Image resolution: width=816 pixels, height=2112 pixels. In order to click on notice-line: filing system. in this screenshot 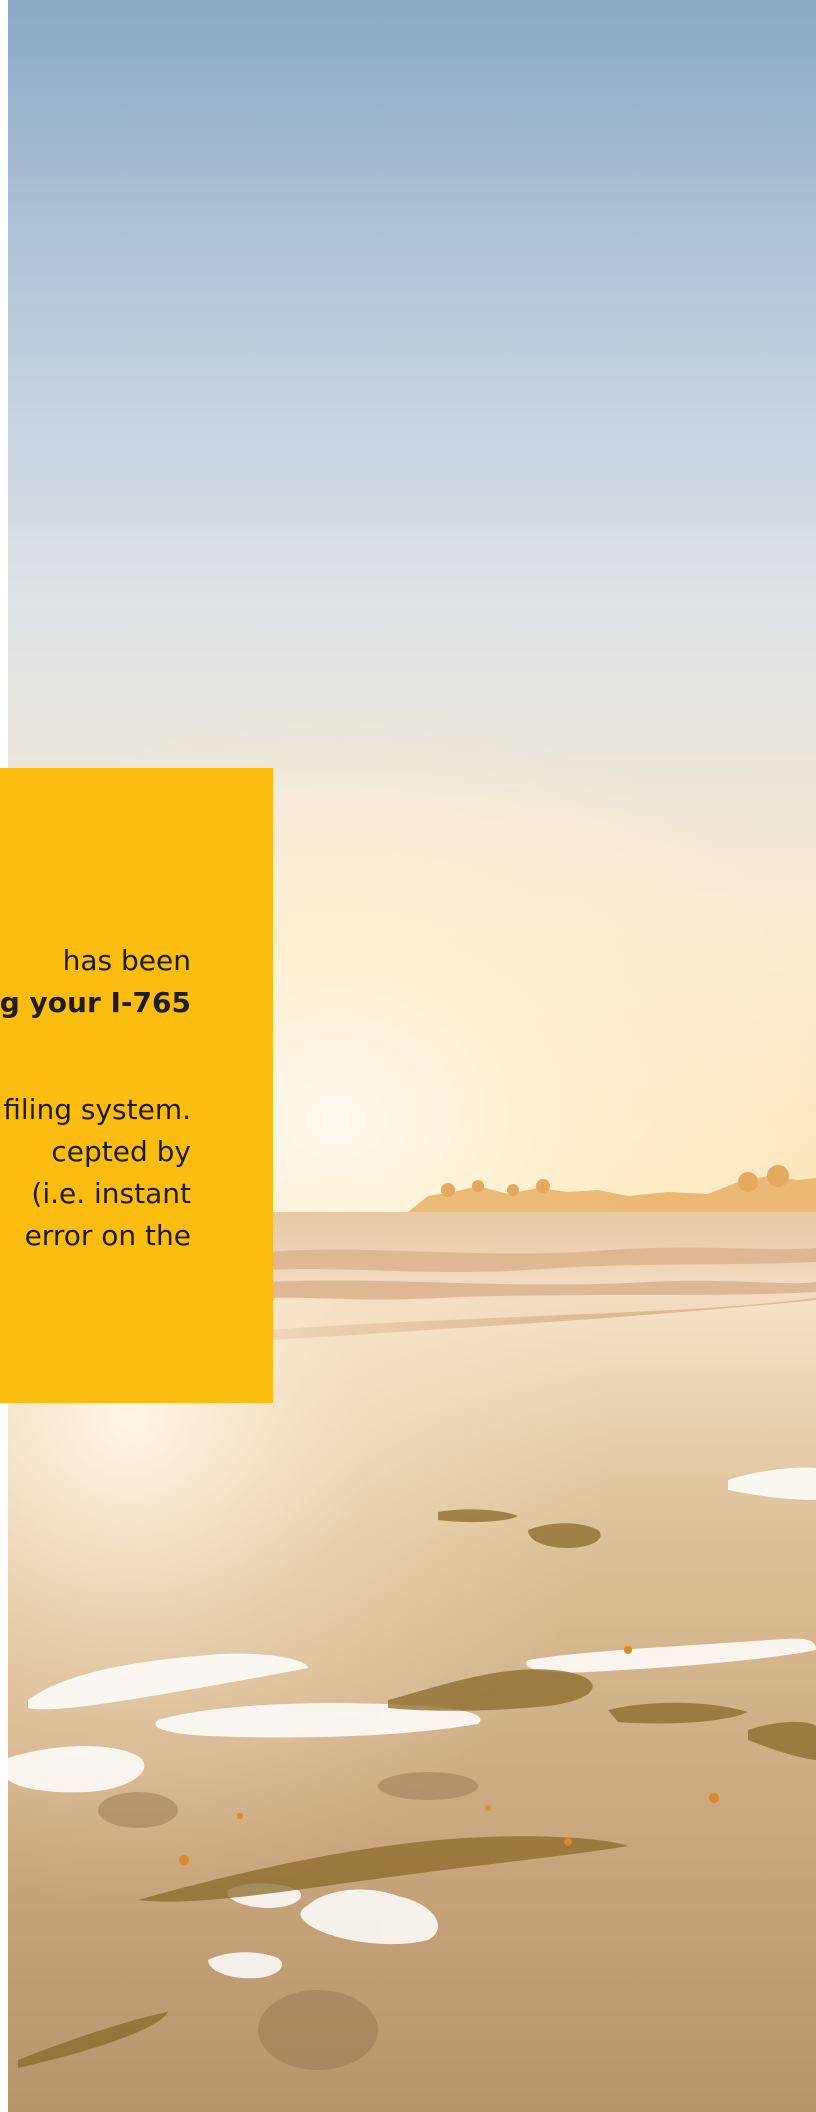, I will do `click(97, 1109)`.